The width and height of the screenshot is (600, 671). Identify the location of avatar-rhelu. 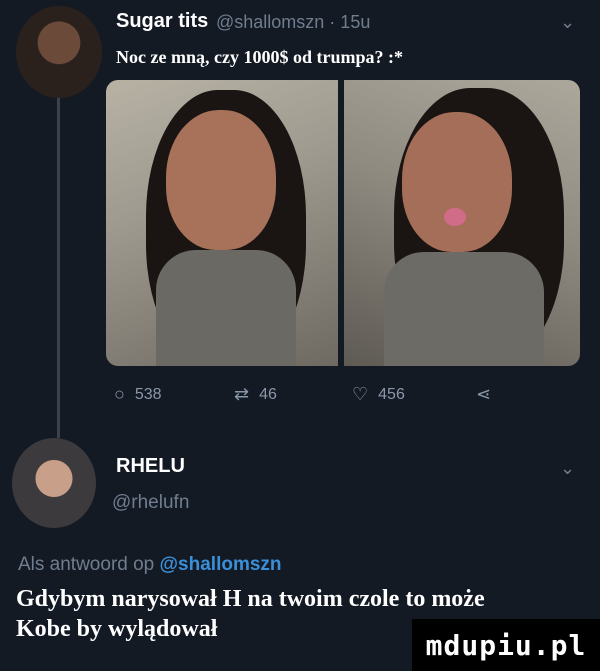
(54, 483).